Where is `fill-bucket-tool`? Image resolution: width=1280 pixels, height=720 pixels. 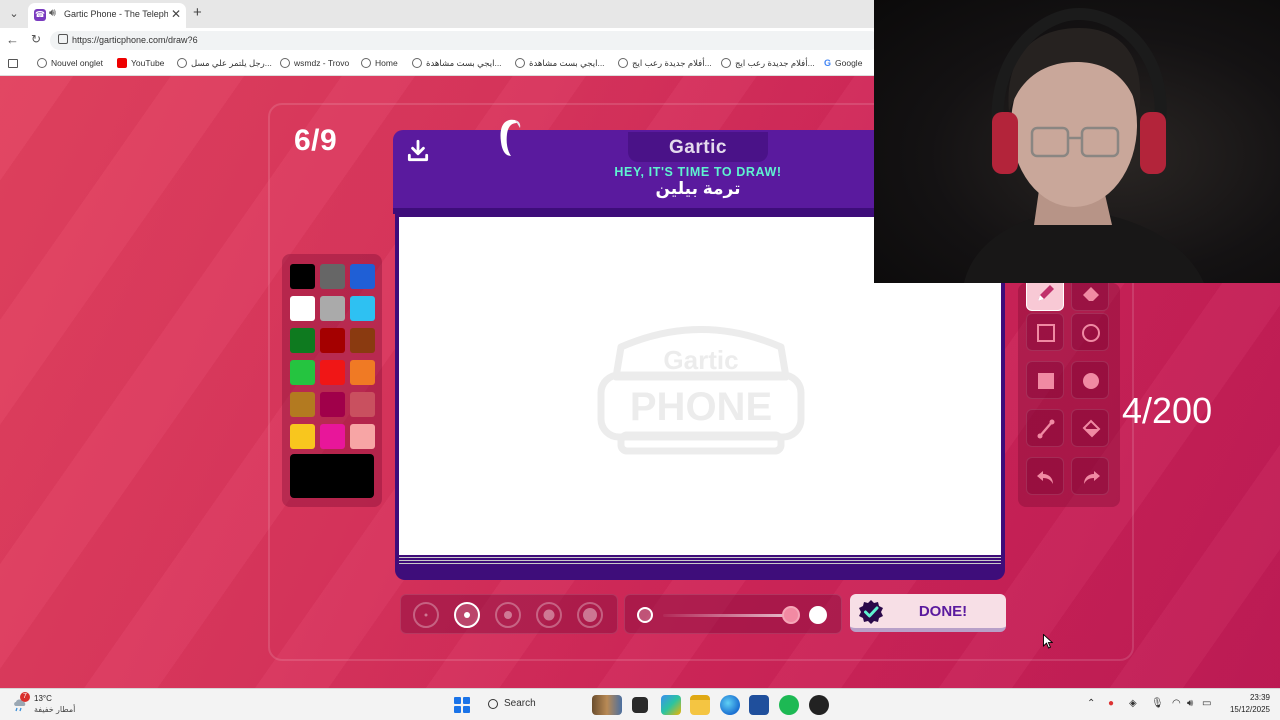 fill-bucket-tool is located at coordinates (1090, 428).